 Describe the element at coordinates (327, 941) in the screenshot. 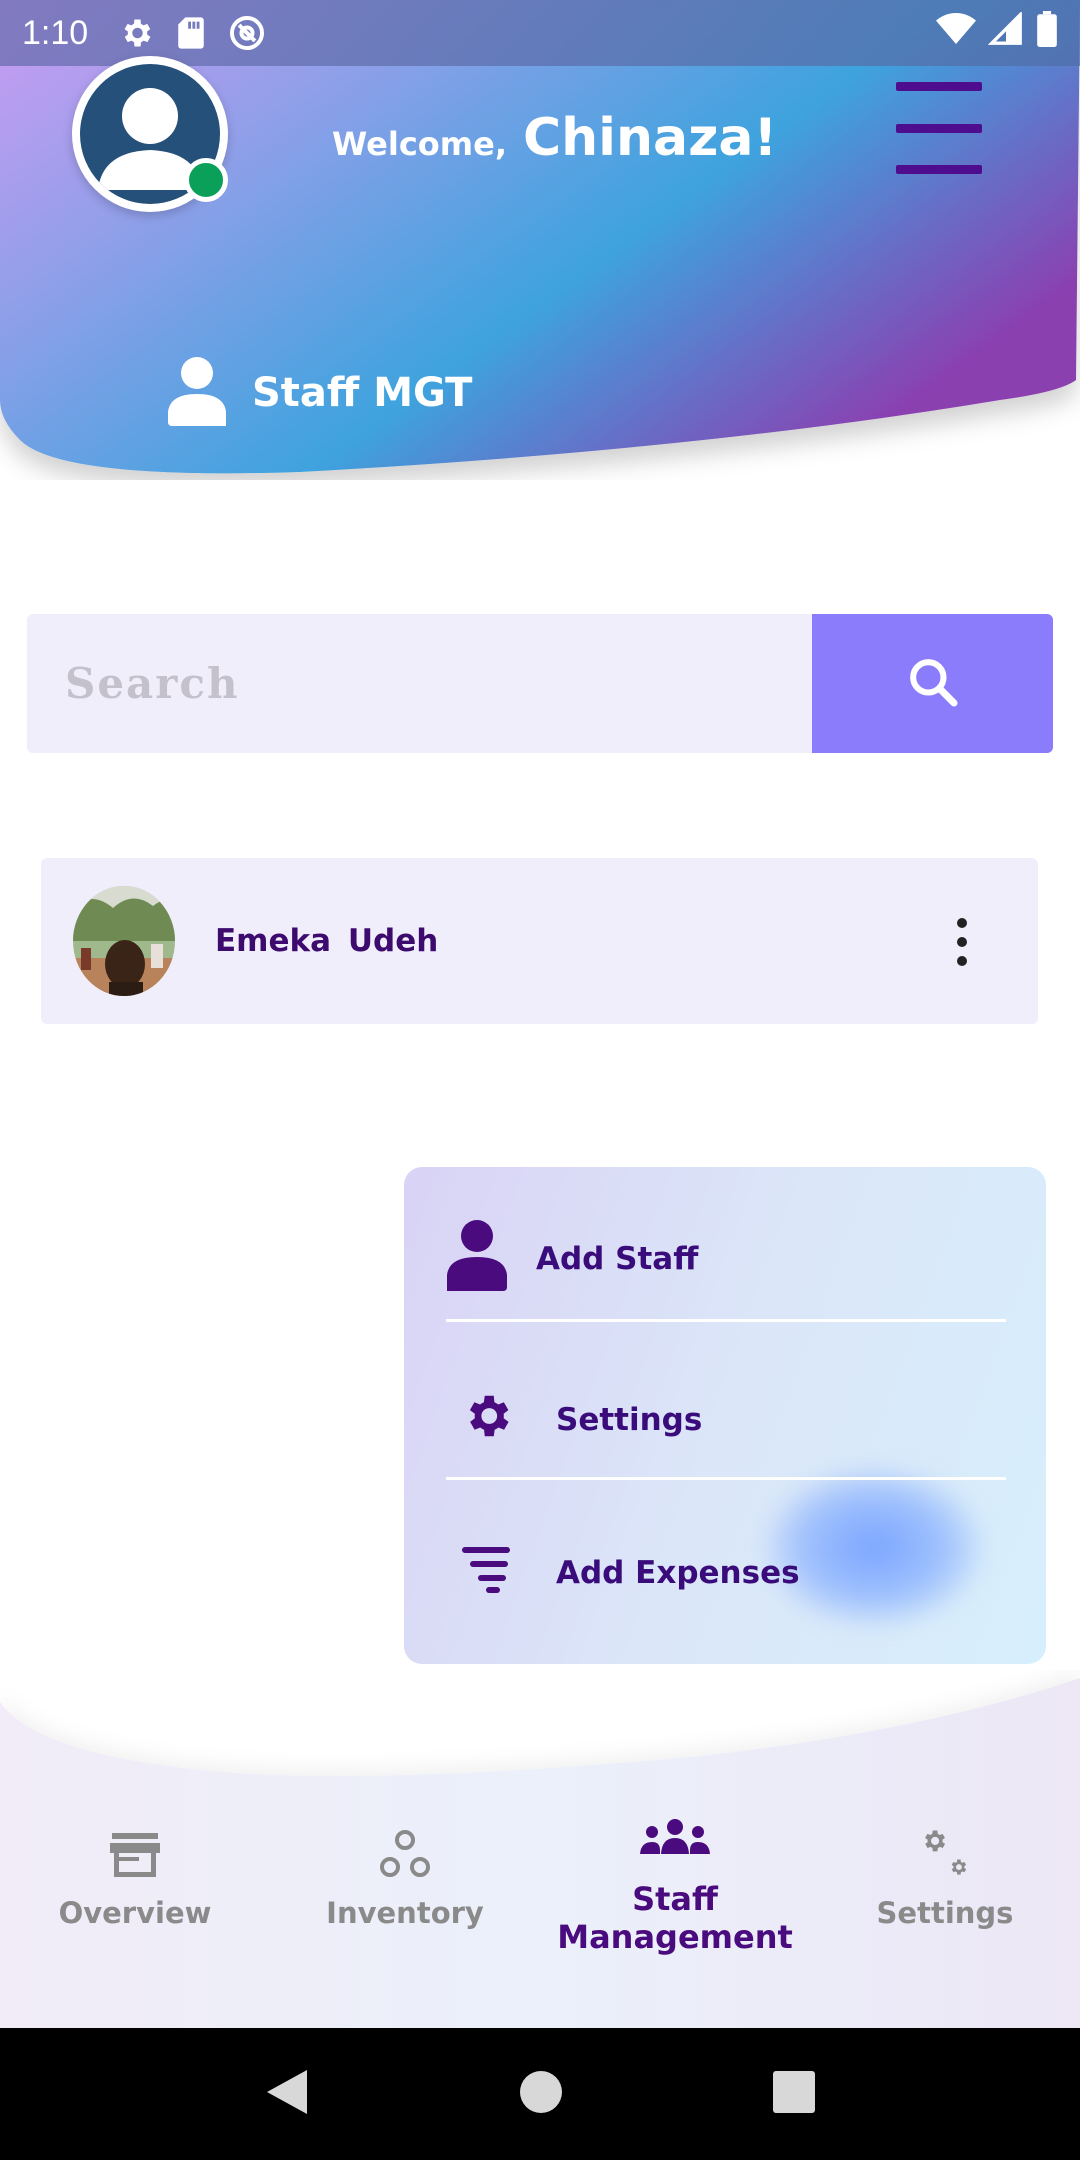

I see `staff-name: Emeka Udeh` at that location.